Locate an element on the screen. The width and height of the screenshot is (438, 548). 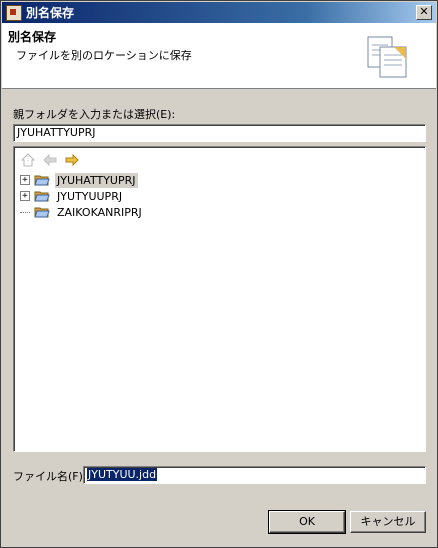
parent-folder-label: 親フォルダを入力または選択(E): is located at coordinates (94, 114).